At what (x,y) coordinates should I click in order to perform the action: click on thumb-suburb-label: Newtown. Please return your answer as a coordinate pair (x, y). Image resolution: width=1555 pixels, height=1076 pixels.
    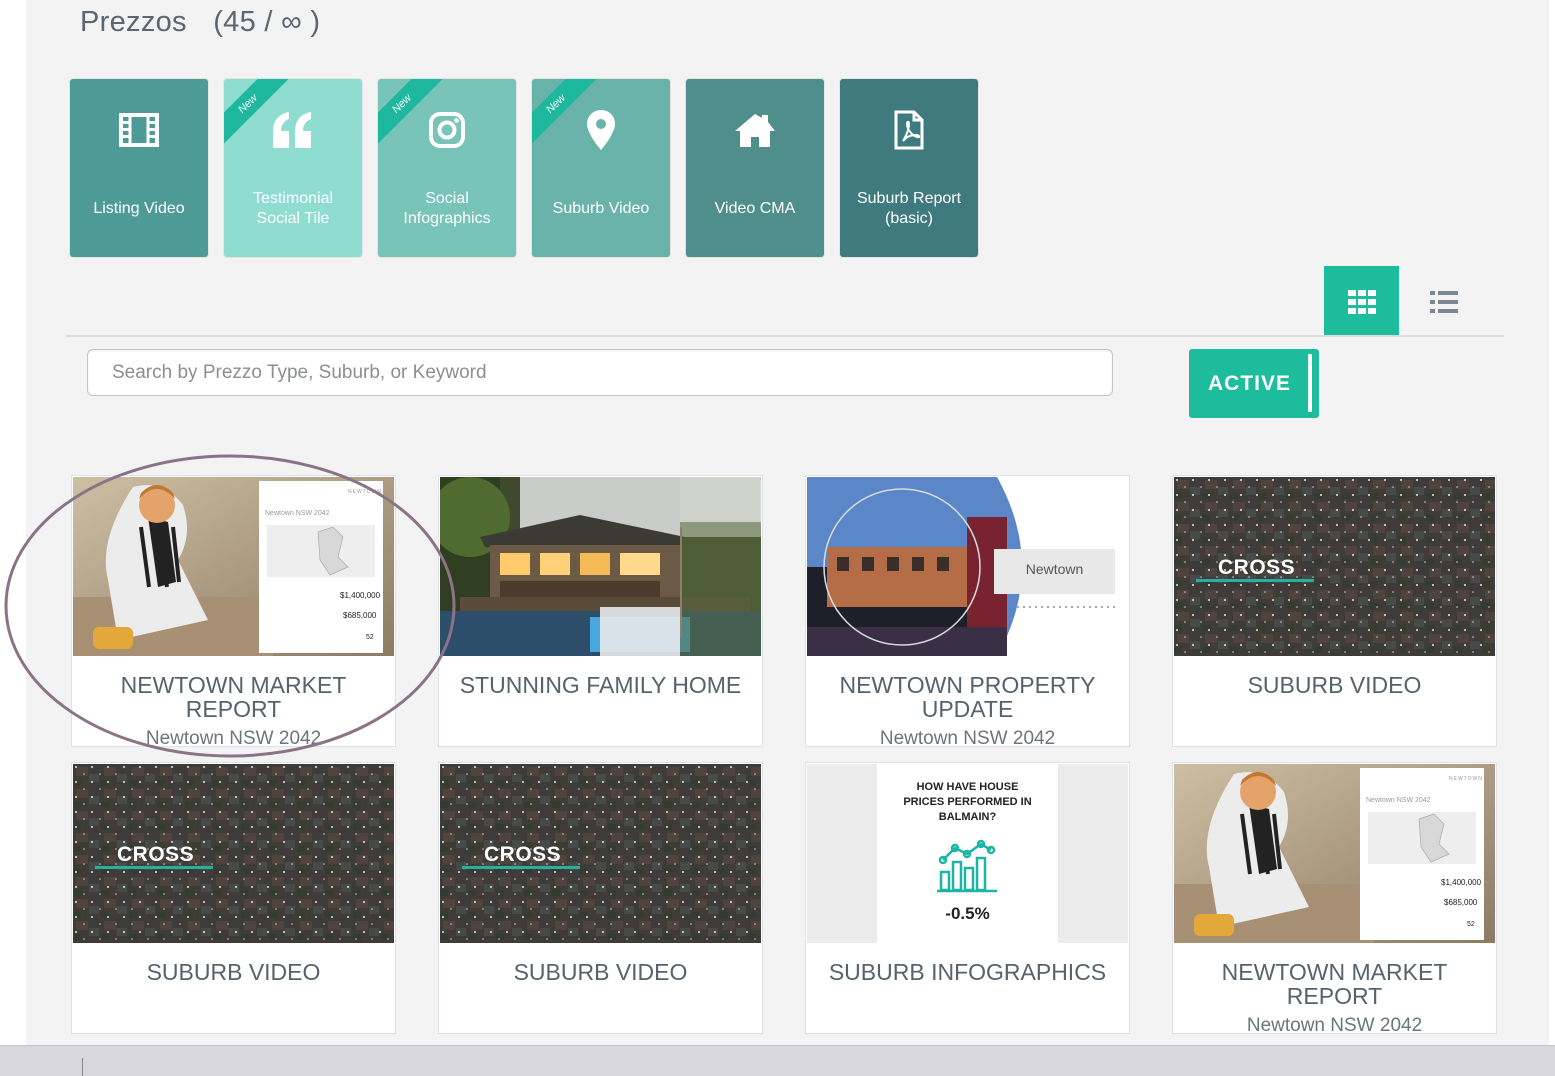
    Looking at the image, I should click on (1054, 569).